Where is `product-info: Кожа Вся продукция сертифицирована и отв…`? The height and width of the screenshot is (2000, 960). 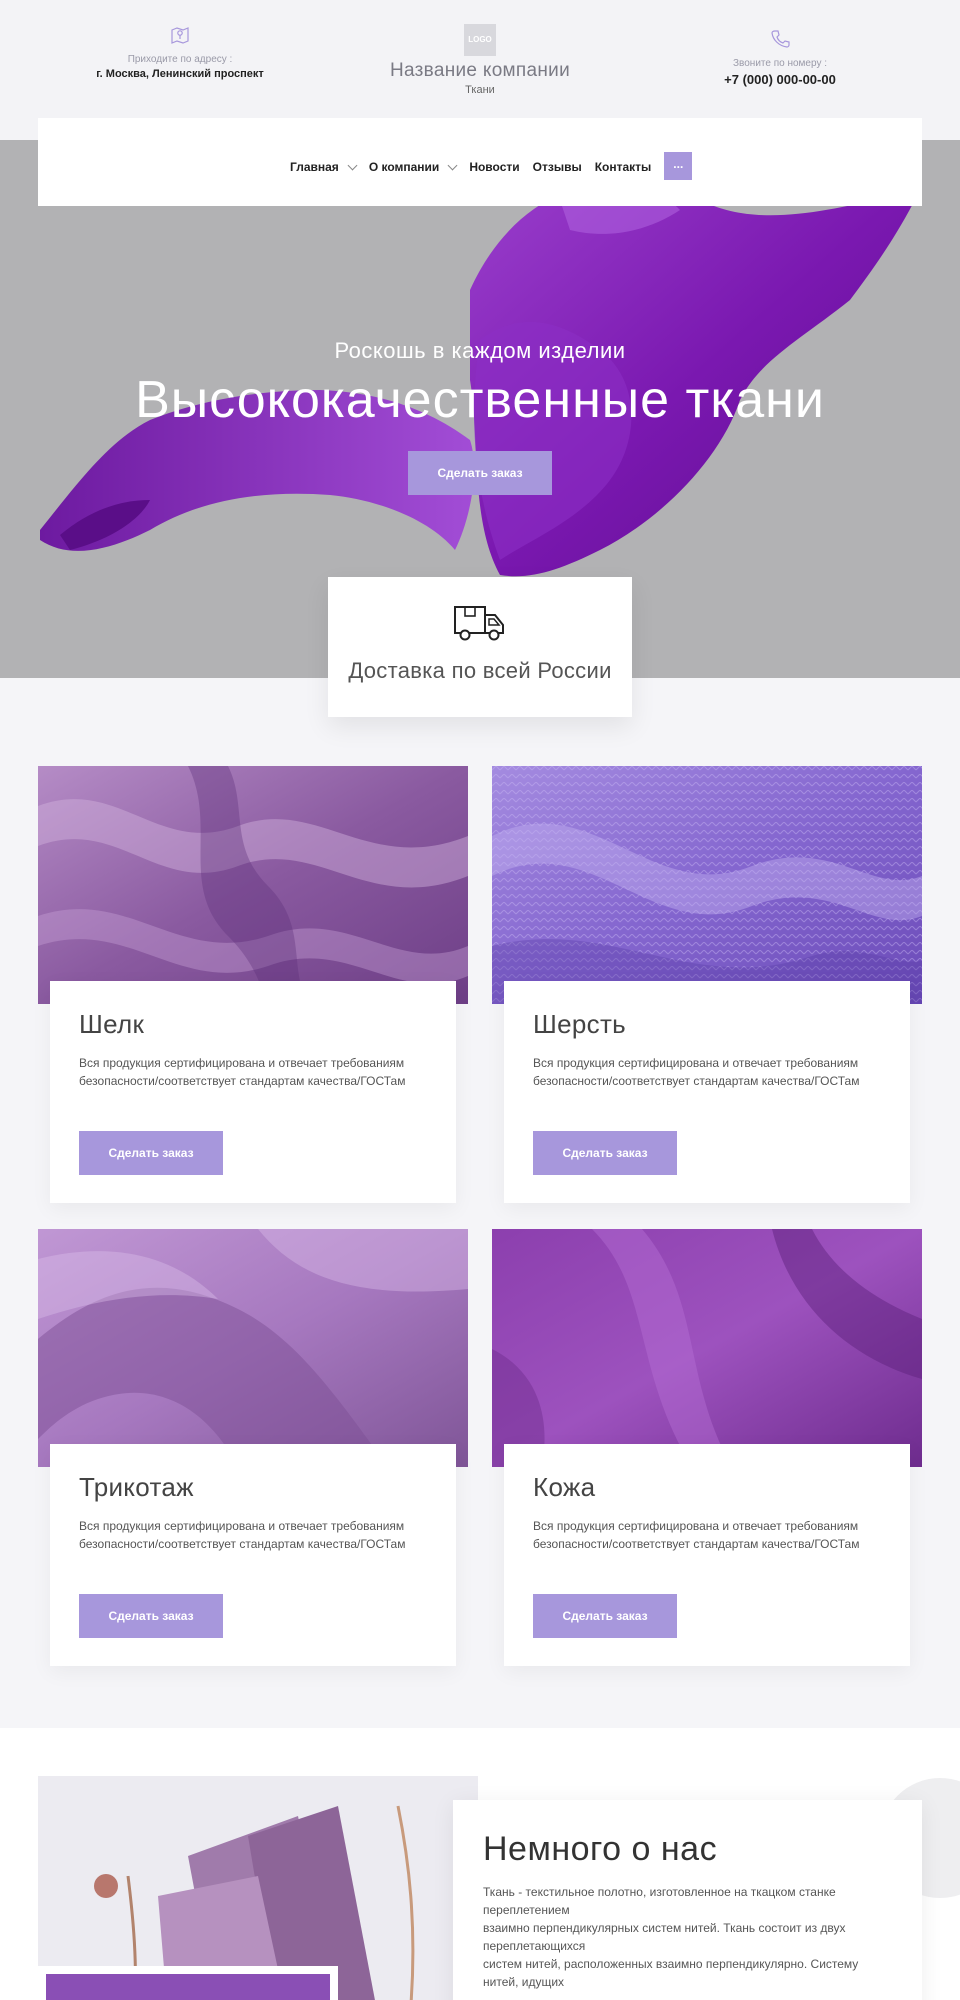 product-info: Кожа Вся продукция сертифицирована и отв… is located at coordinates (707, 1555).